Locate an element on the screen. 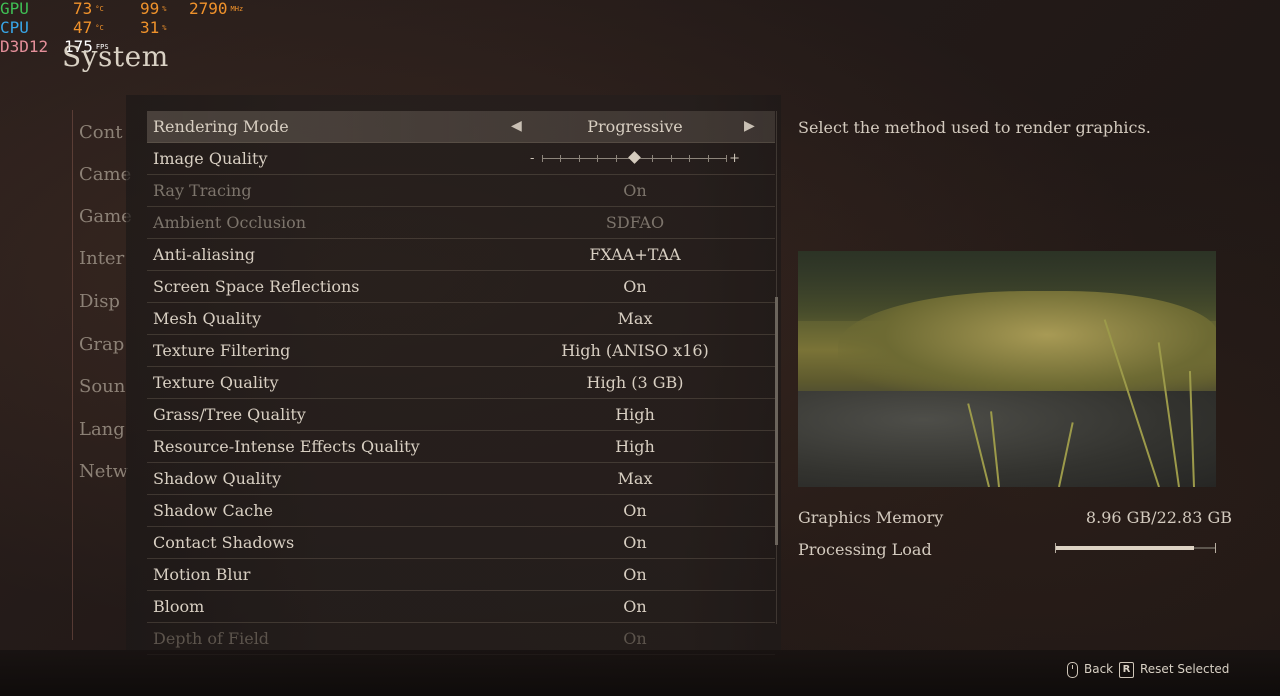 The image size is (1280, 696). setting-name: Shadow Quality is located at coordinates (217, 478).